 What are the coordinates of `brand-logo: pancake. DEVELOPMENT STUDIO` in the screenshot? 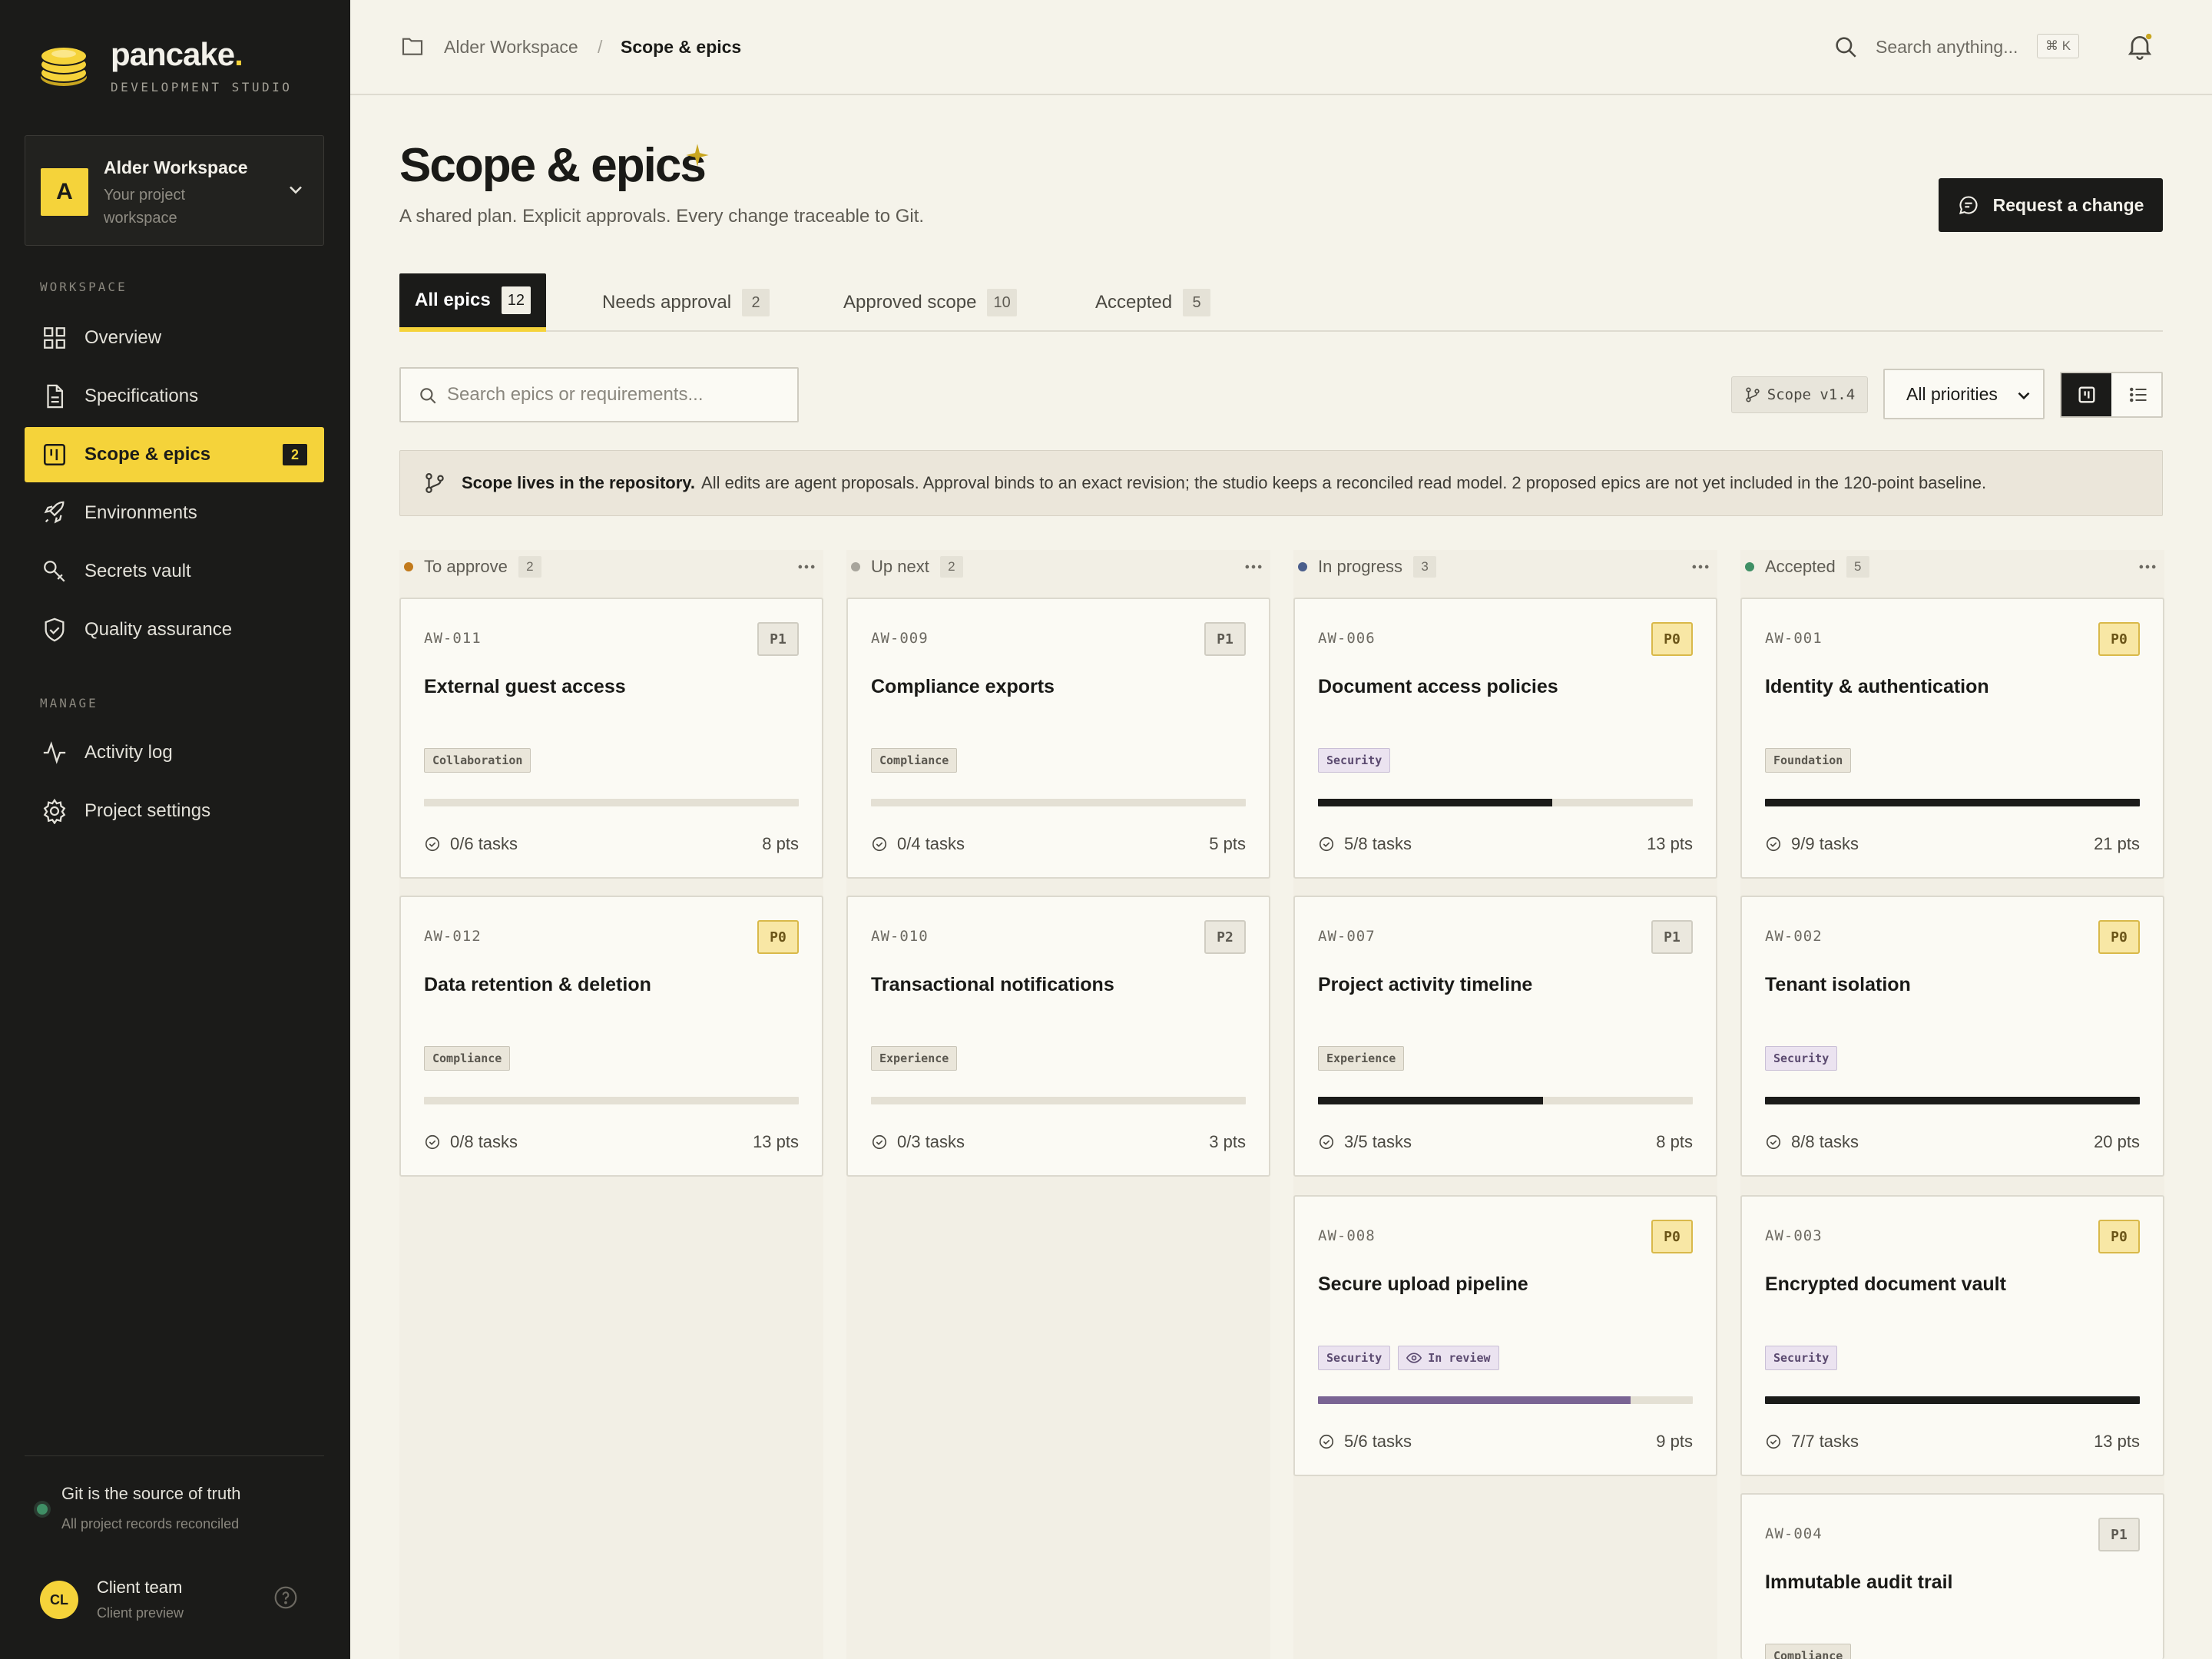 It's located at (164, 65).